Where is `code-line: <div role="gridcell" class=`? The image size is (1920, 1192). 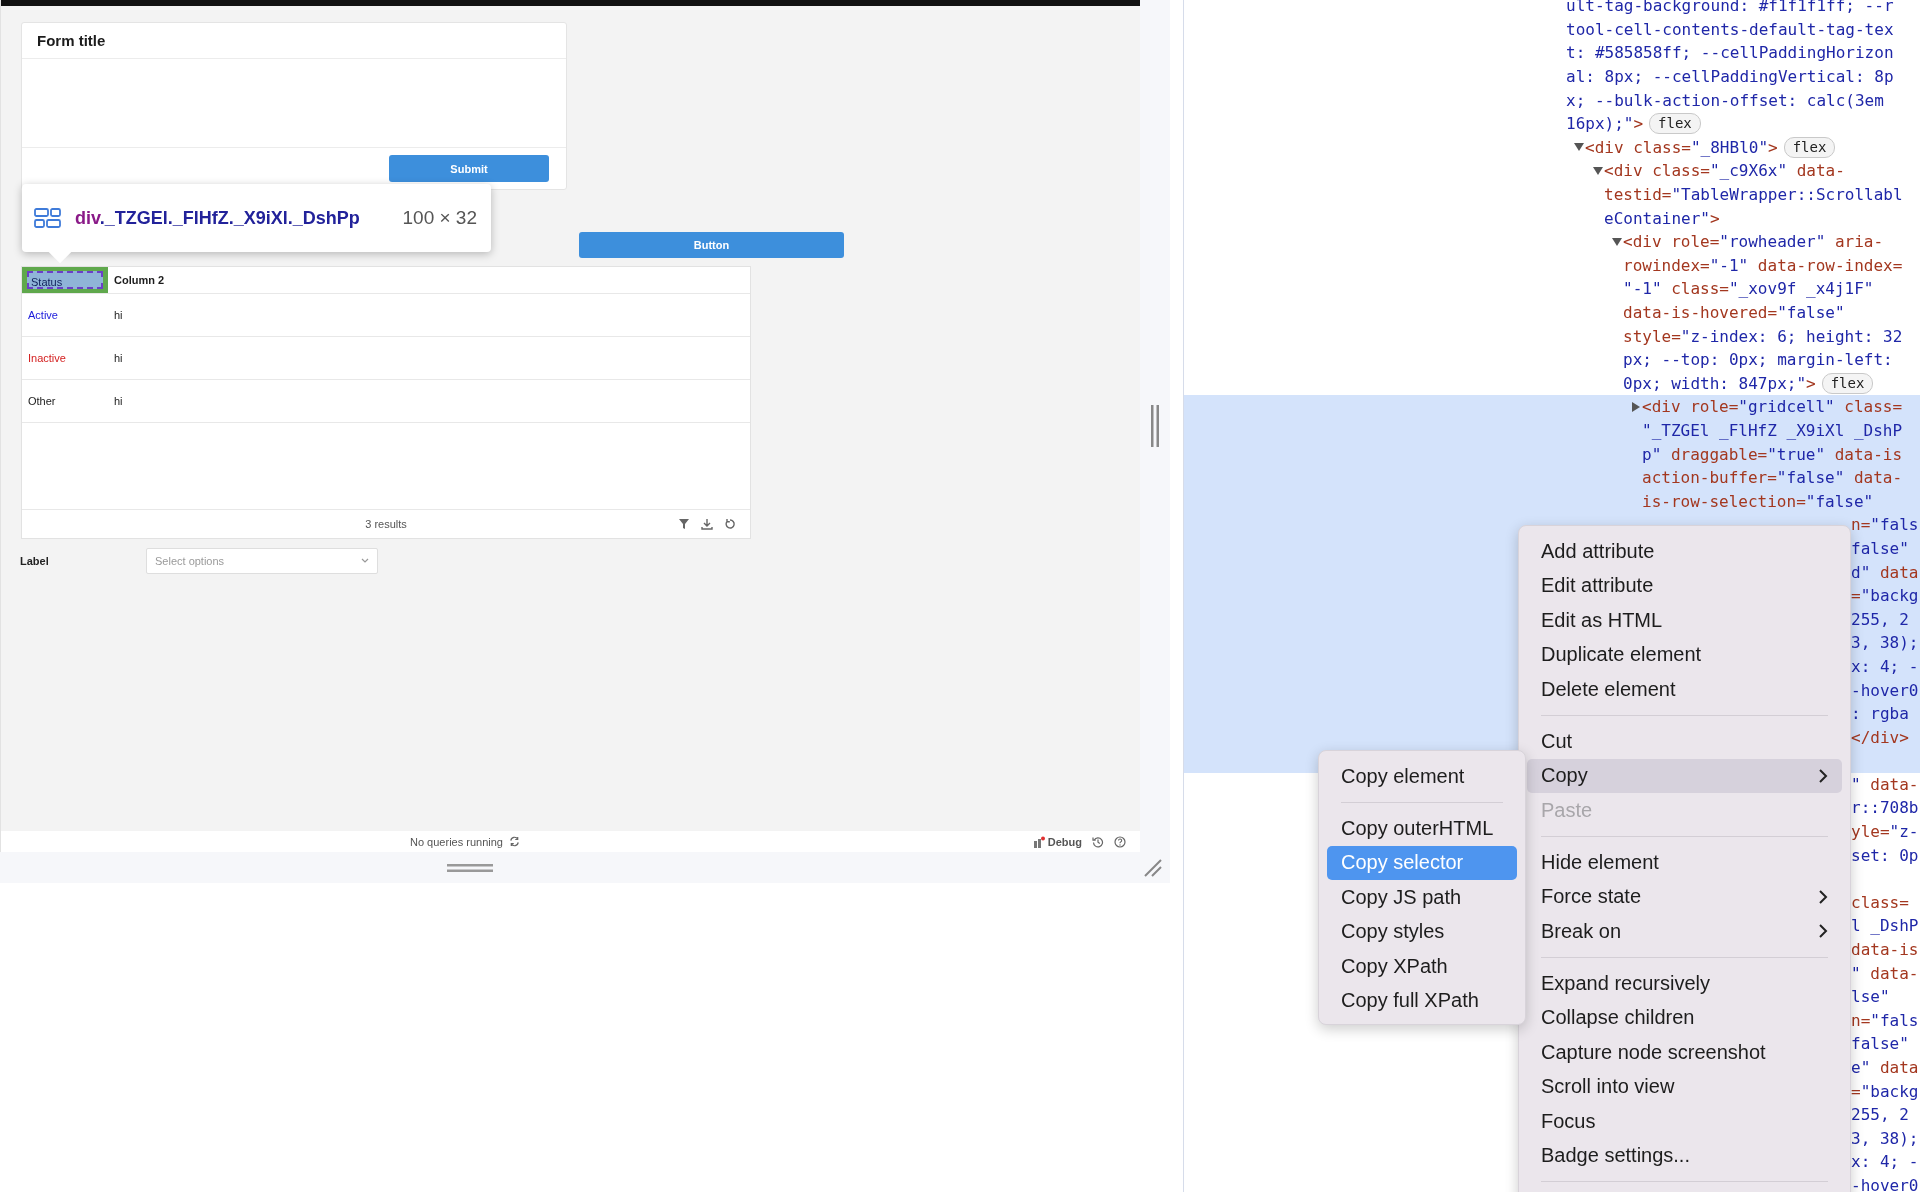
code-line: <div role="gridcell" class= is located at coordinates (1772, 407).